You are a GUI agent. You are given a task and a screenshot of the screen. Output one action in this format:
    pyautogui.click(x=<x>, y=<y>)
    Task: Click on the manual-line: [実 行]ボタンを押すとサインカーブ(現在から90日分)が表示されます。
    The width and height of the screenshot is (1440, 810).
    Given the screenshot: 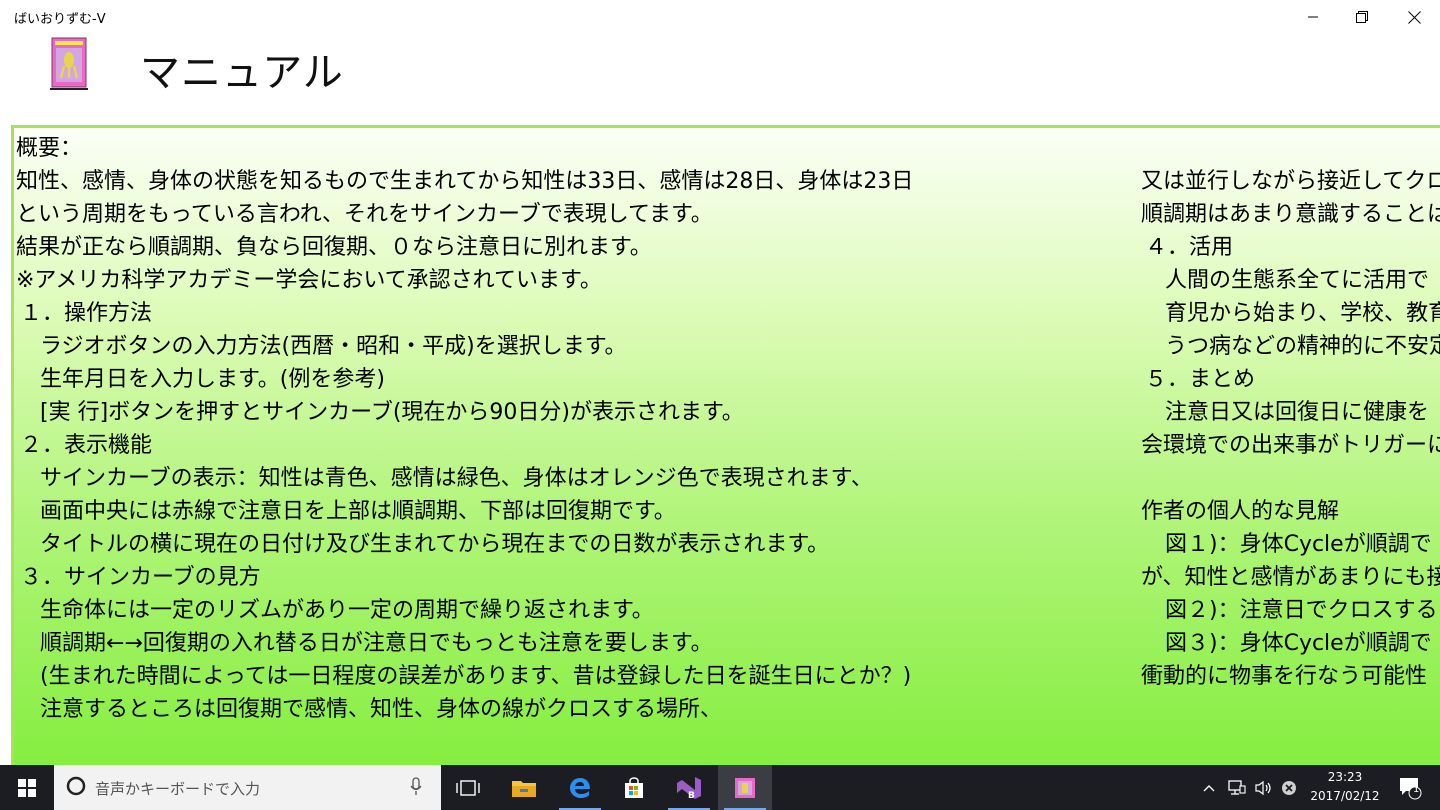 What is the action you would take?
    pyautogui.click(x=392, y=412)
    